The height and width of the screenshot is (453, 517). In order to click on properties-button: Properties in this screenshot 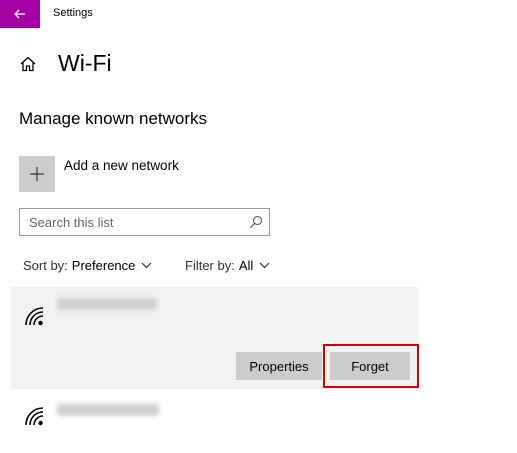, I will do `click(279, 366)`.